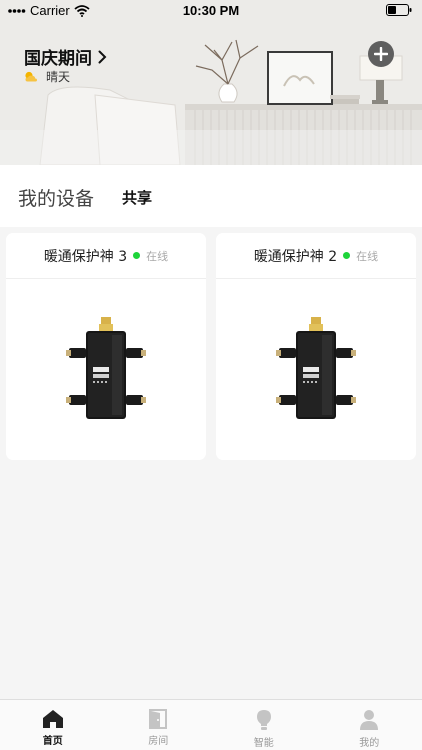 The width and height of the screenshot is (422, 750). Describe the element at coordinates (158, 741) in the screenshot. I see `tab-label: 房间` at that location.